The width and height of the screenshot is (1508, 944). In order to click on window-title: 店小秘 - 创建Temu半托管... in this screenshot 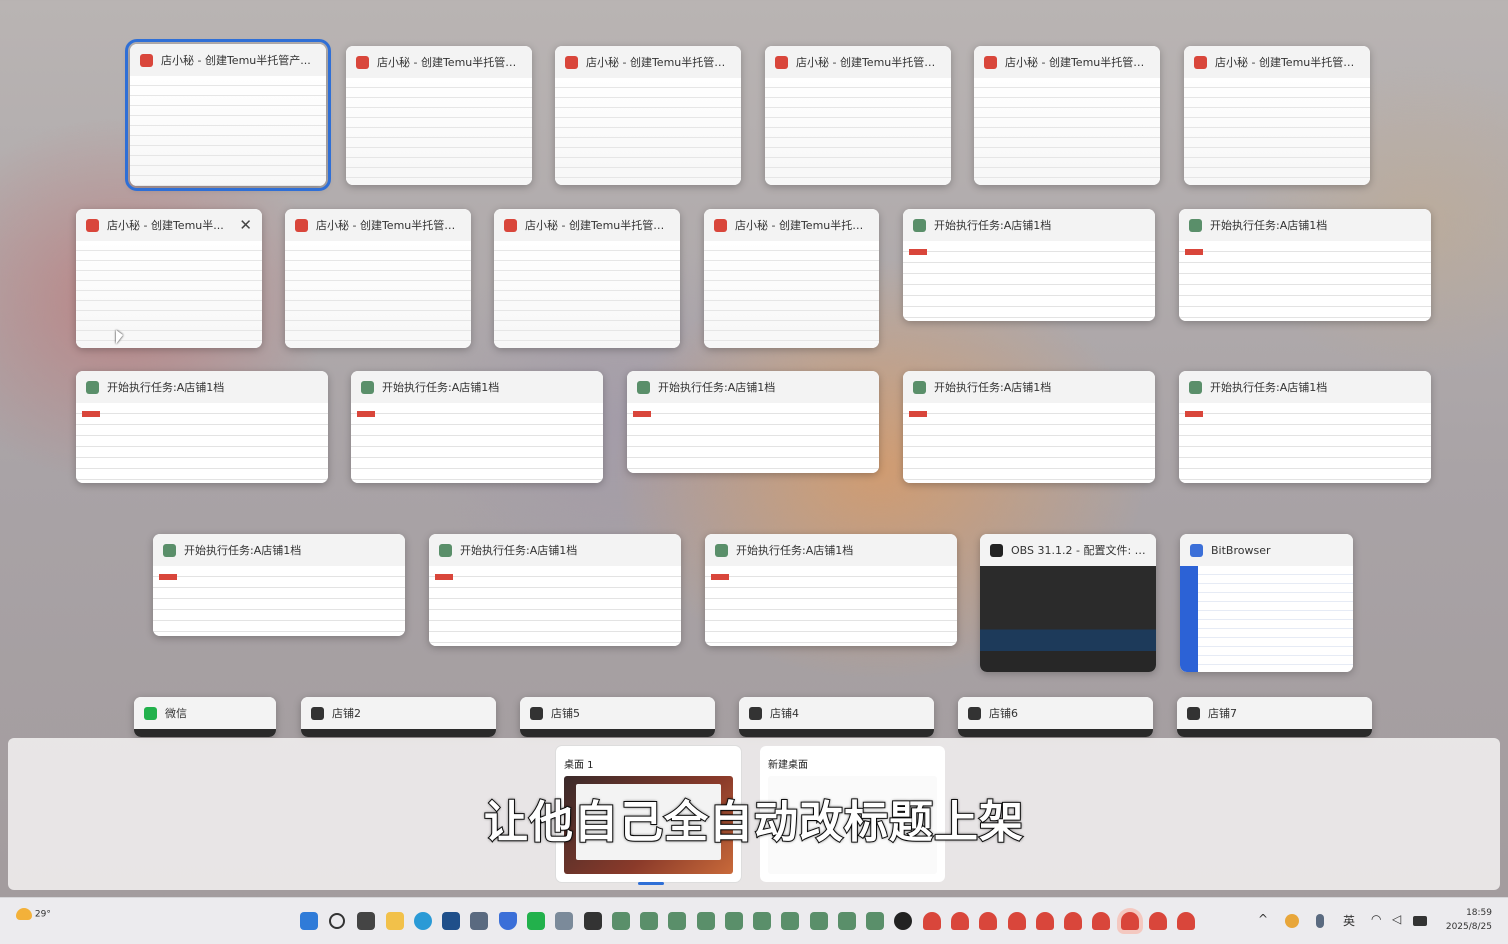, I will do `click(802, 225)`.